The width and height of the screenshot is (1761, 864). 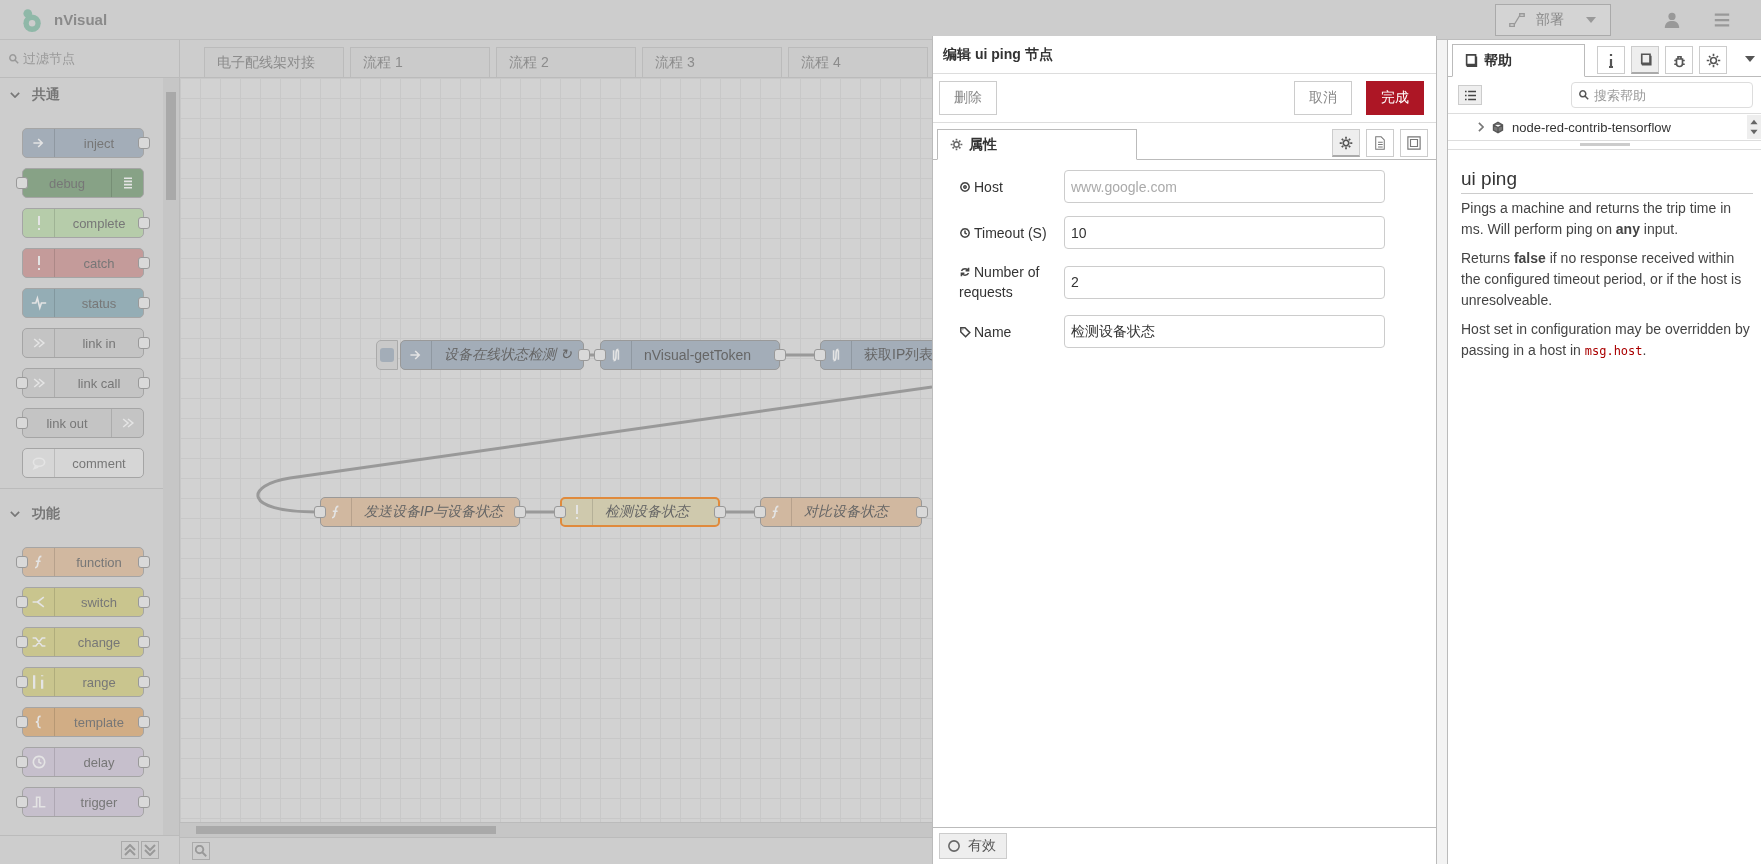 I want to click on properties-tab: 属性, so click(x=1037, y=144).